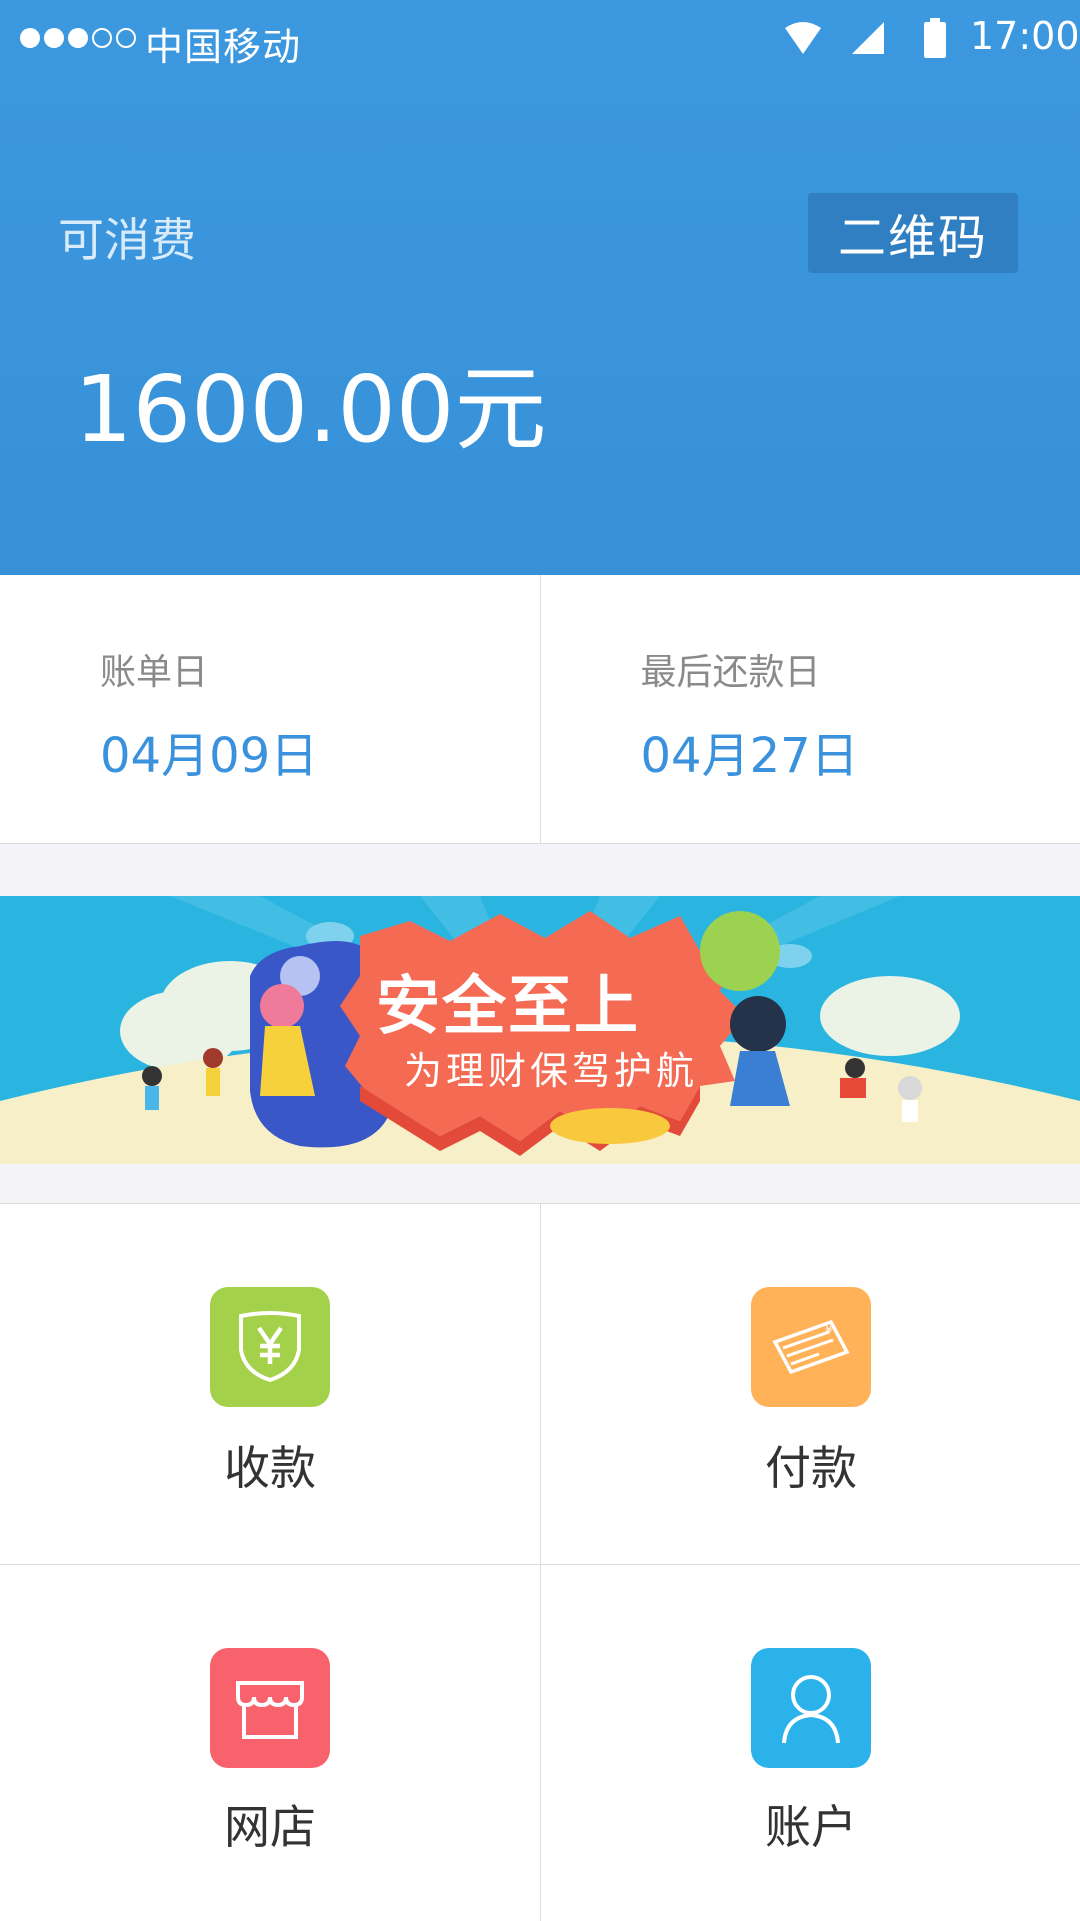 This screenshot has width=1080, height=1921. What do you see at coordinates (270, 1465) in the screenshot?
I see `tile-receive-label: 收款` at bounding box center [270, 1465].